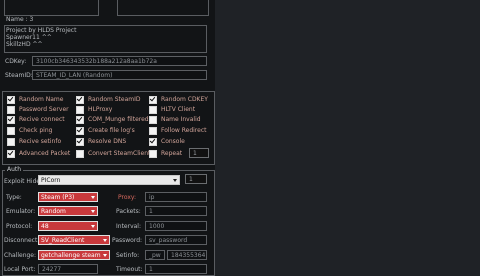 The height and width of the screenshot is (276, 480). I want to click on cdkey-label: CDKey:, so click(16, 61).